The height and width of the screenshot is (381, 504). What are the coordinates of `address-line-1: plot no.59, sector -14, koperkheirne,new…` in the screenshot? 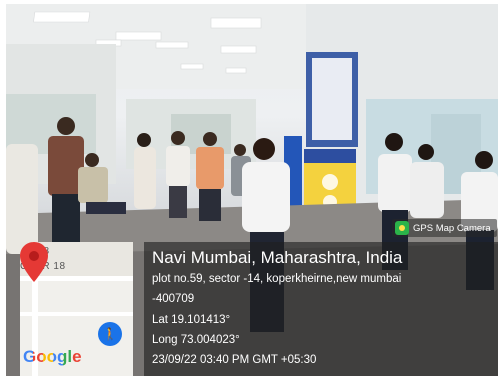 It's located at (277, 279).